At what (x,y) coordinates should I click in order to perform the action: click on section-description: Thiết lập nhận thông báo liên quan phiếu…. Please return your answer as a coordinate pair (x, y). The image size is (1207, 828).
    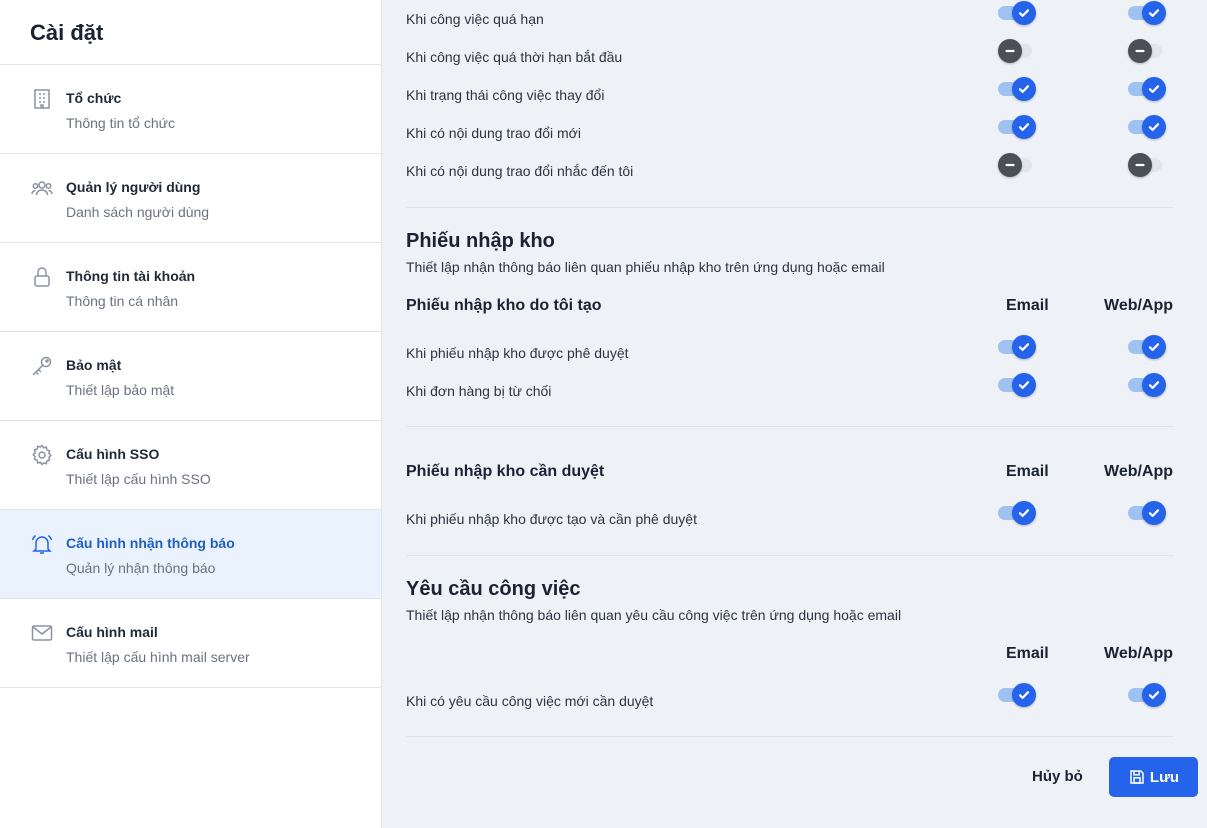
    Looking at the image, I should click on (645, 267).